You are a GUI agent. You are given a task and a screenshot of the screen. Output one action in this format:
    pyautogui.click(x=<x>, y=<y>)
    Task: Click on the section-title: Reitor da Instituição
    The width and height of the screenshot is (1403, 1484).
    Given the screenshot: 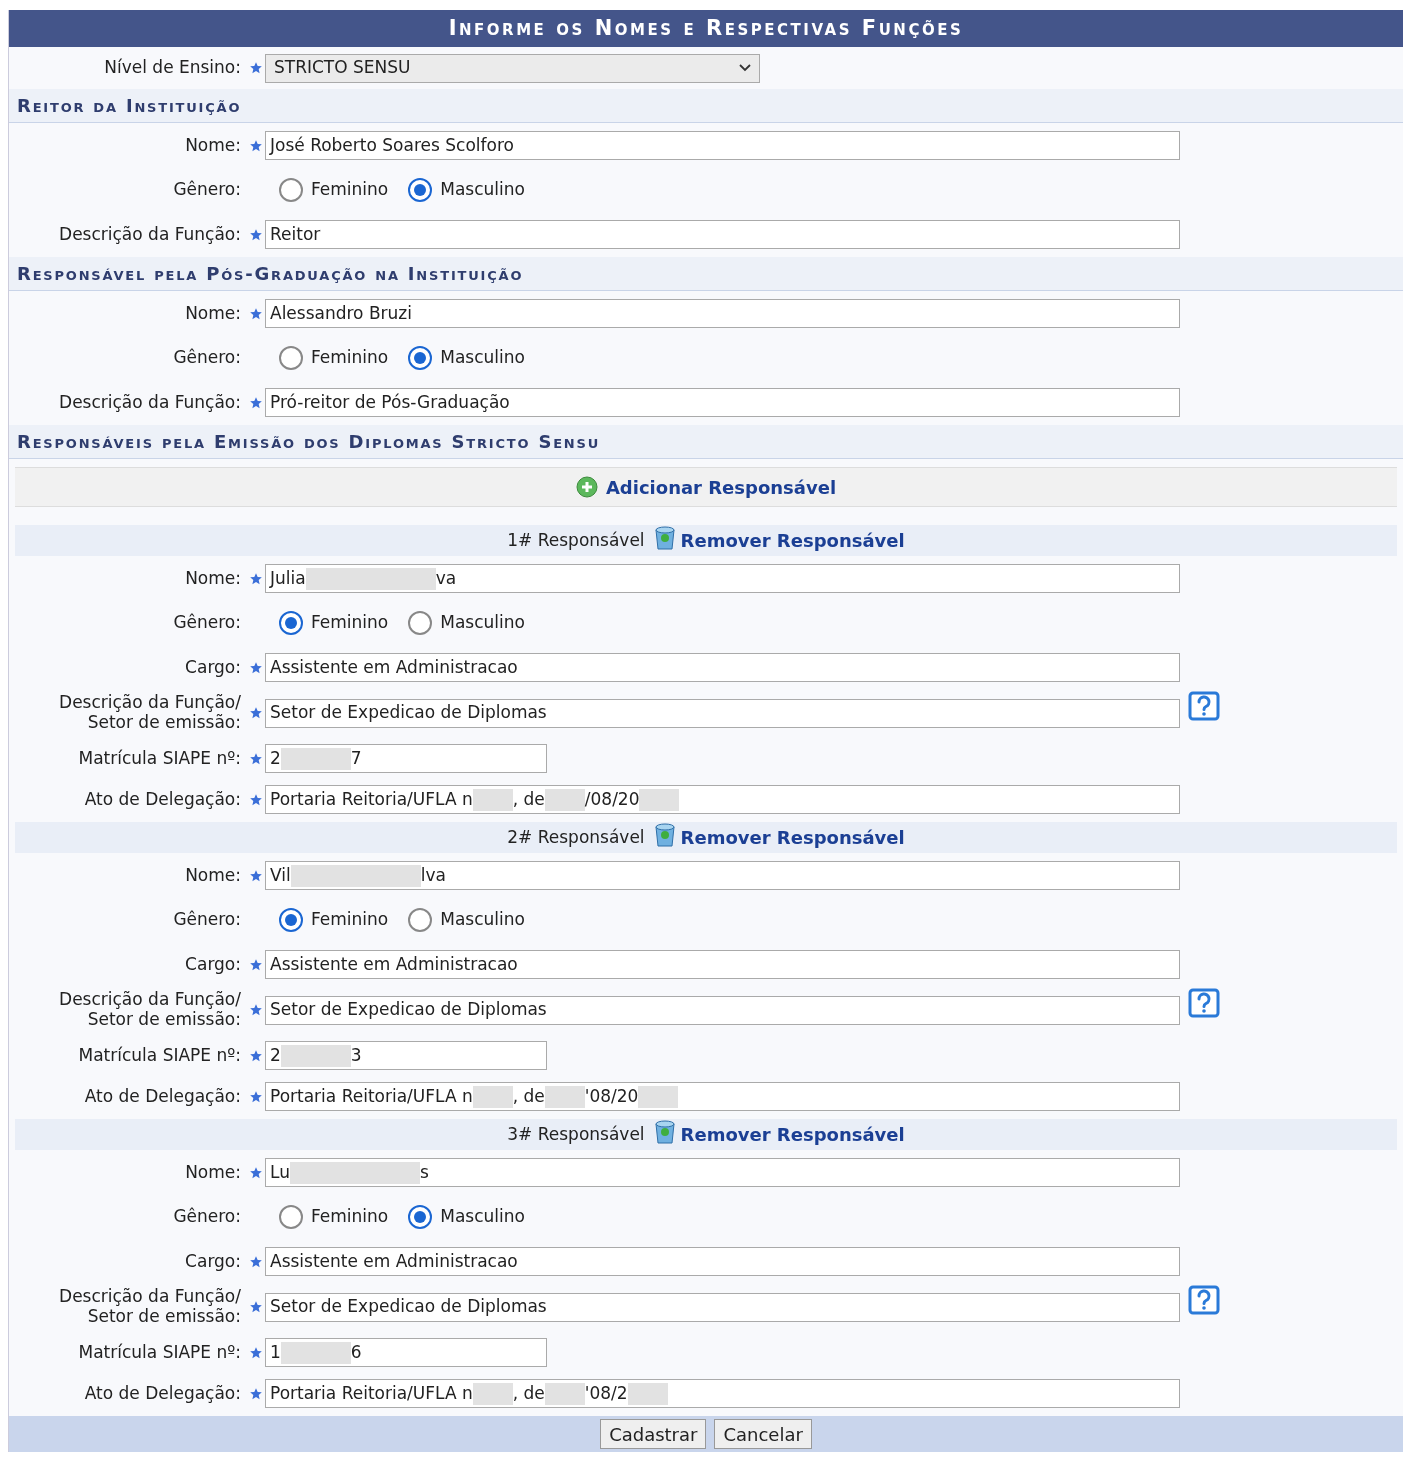 What is the action you would take?
    pyautogui.click(x=706, y=106)
    